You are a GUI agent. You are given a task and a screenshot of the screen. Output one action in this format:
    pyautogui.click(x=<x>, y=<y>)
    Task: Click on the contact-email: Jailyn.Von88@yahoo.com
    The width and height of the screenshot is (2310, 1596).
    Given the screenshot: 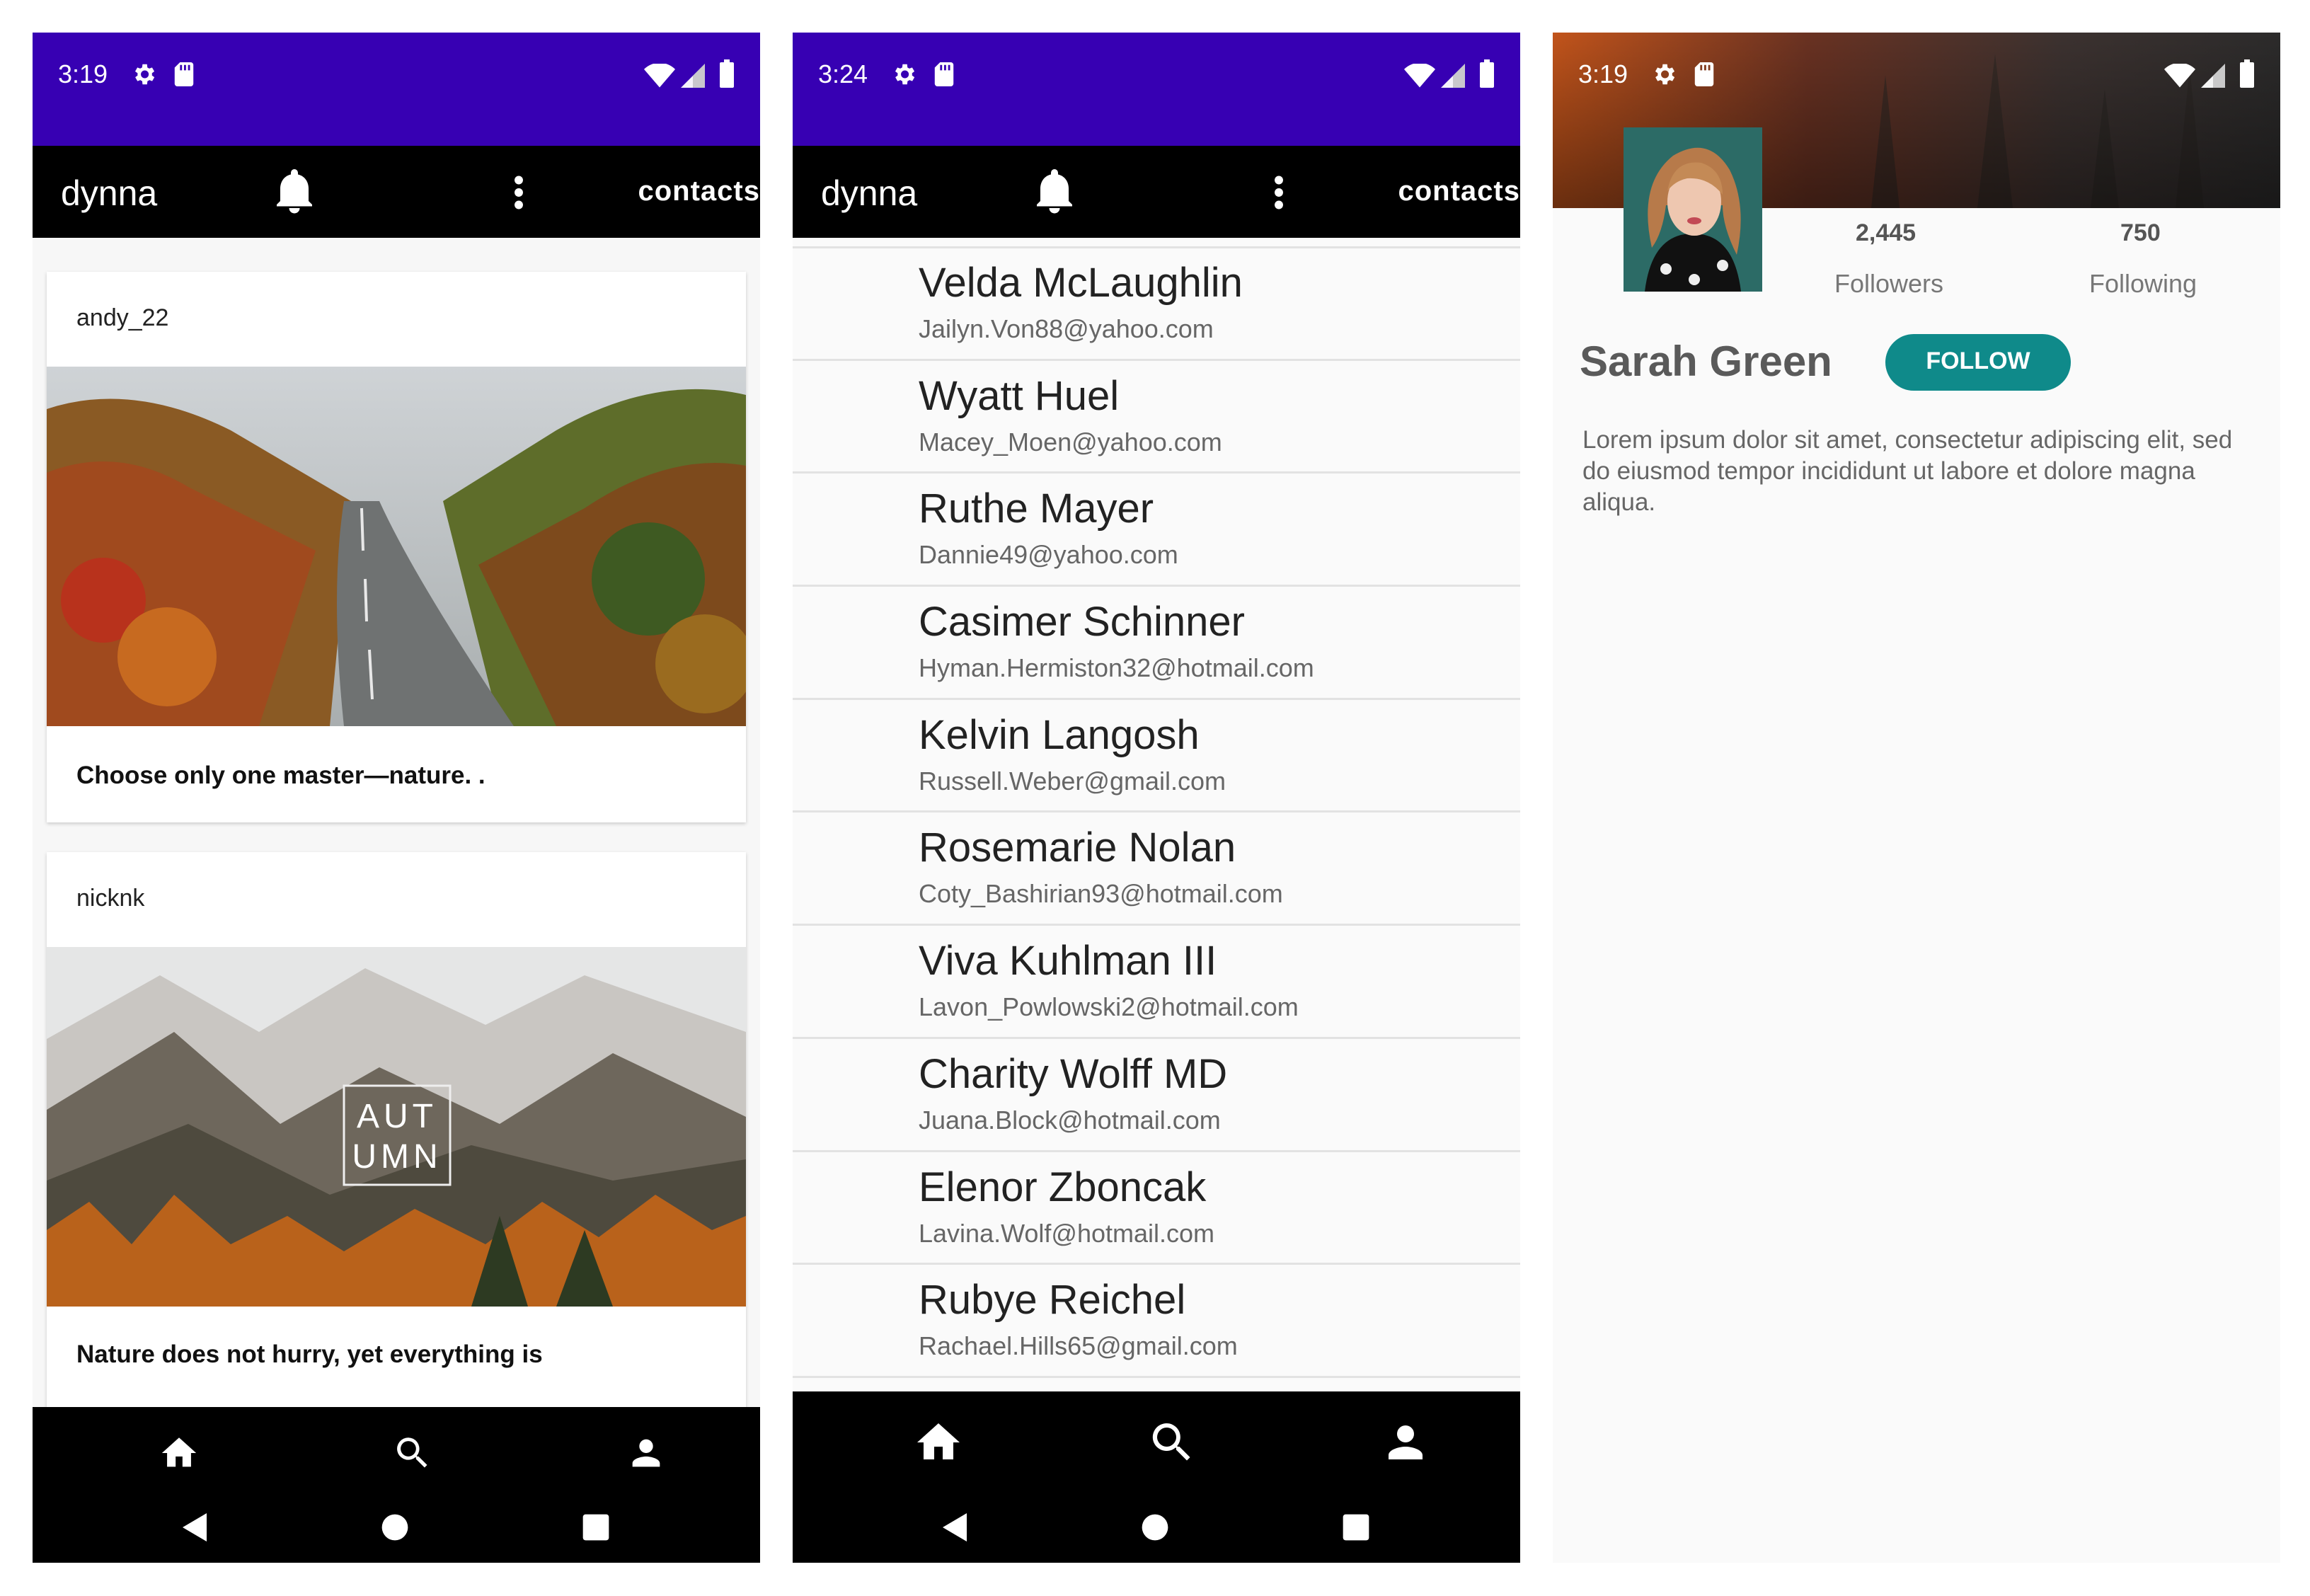 What is the action you would take?
    pyautogui.click(x=1067, y=328)
    